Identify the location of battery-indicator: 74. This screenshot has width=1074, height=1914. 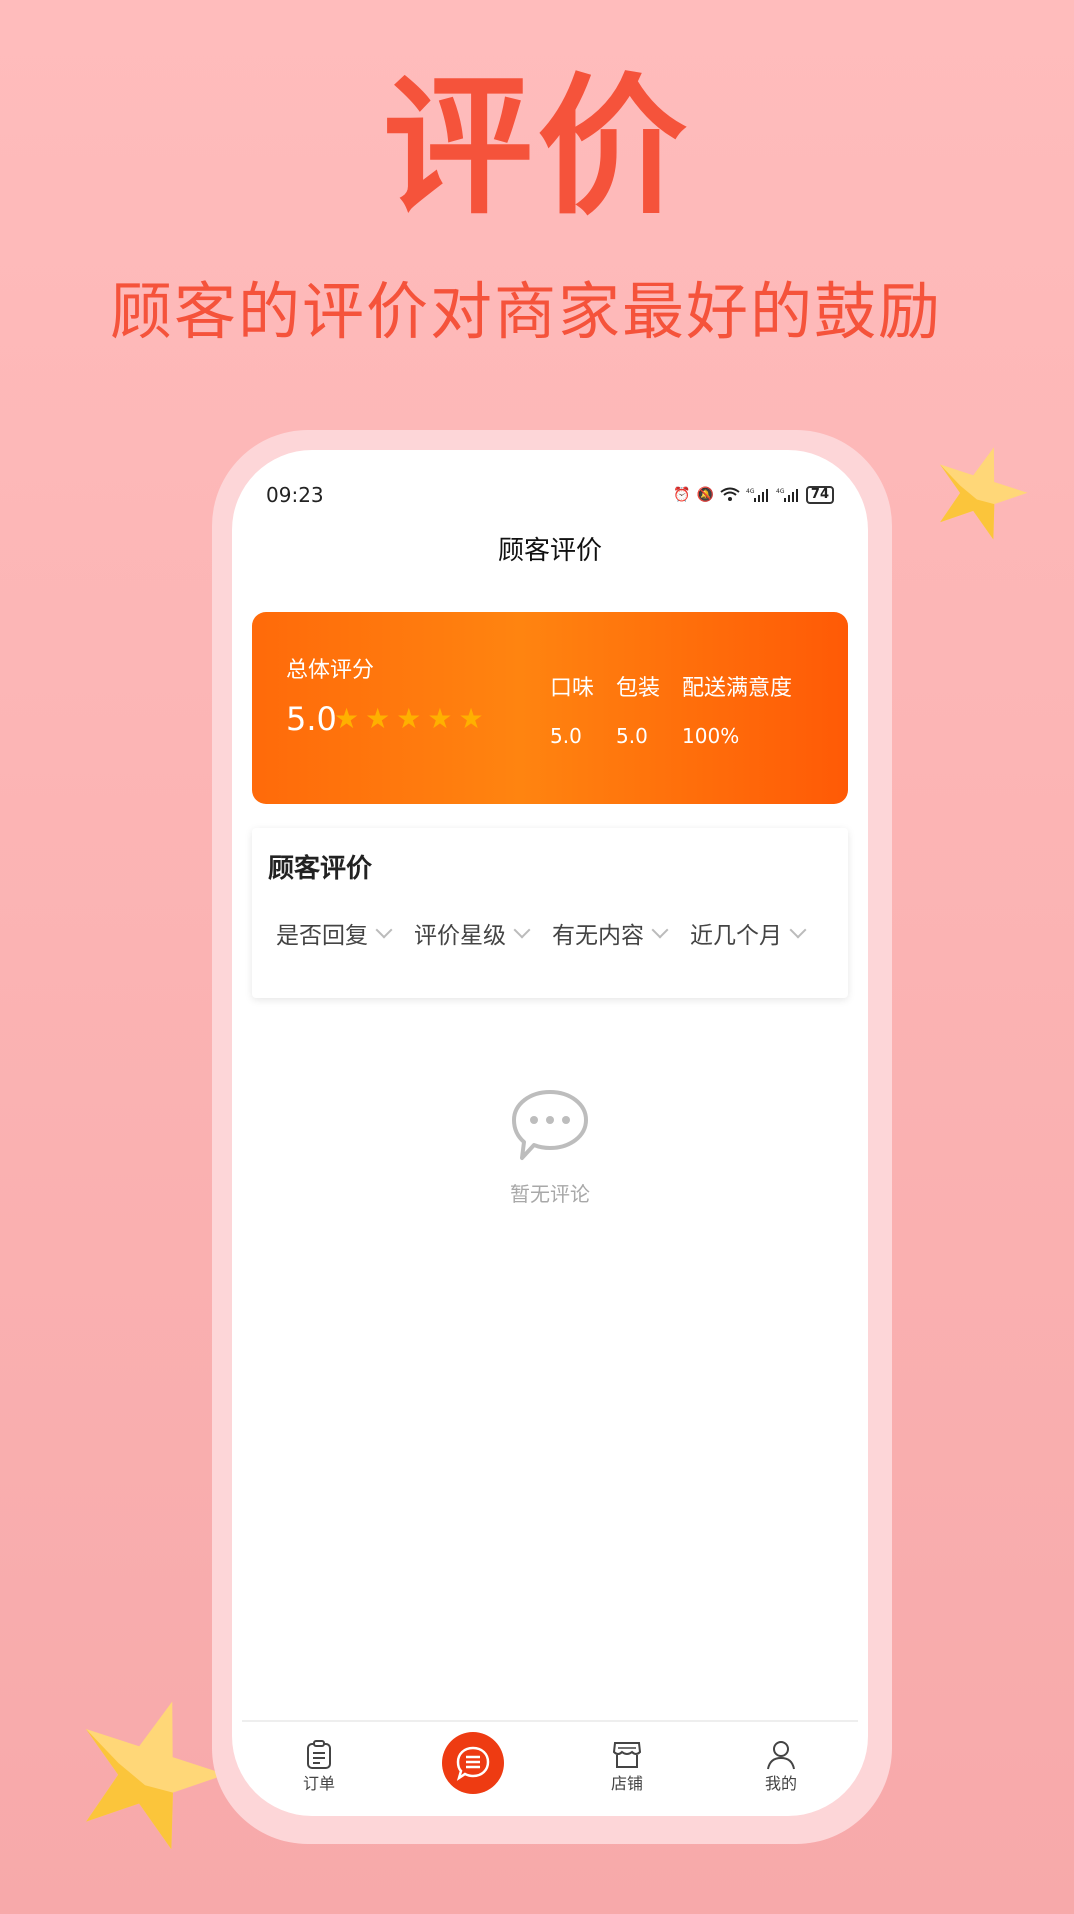
(819, 495).